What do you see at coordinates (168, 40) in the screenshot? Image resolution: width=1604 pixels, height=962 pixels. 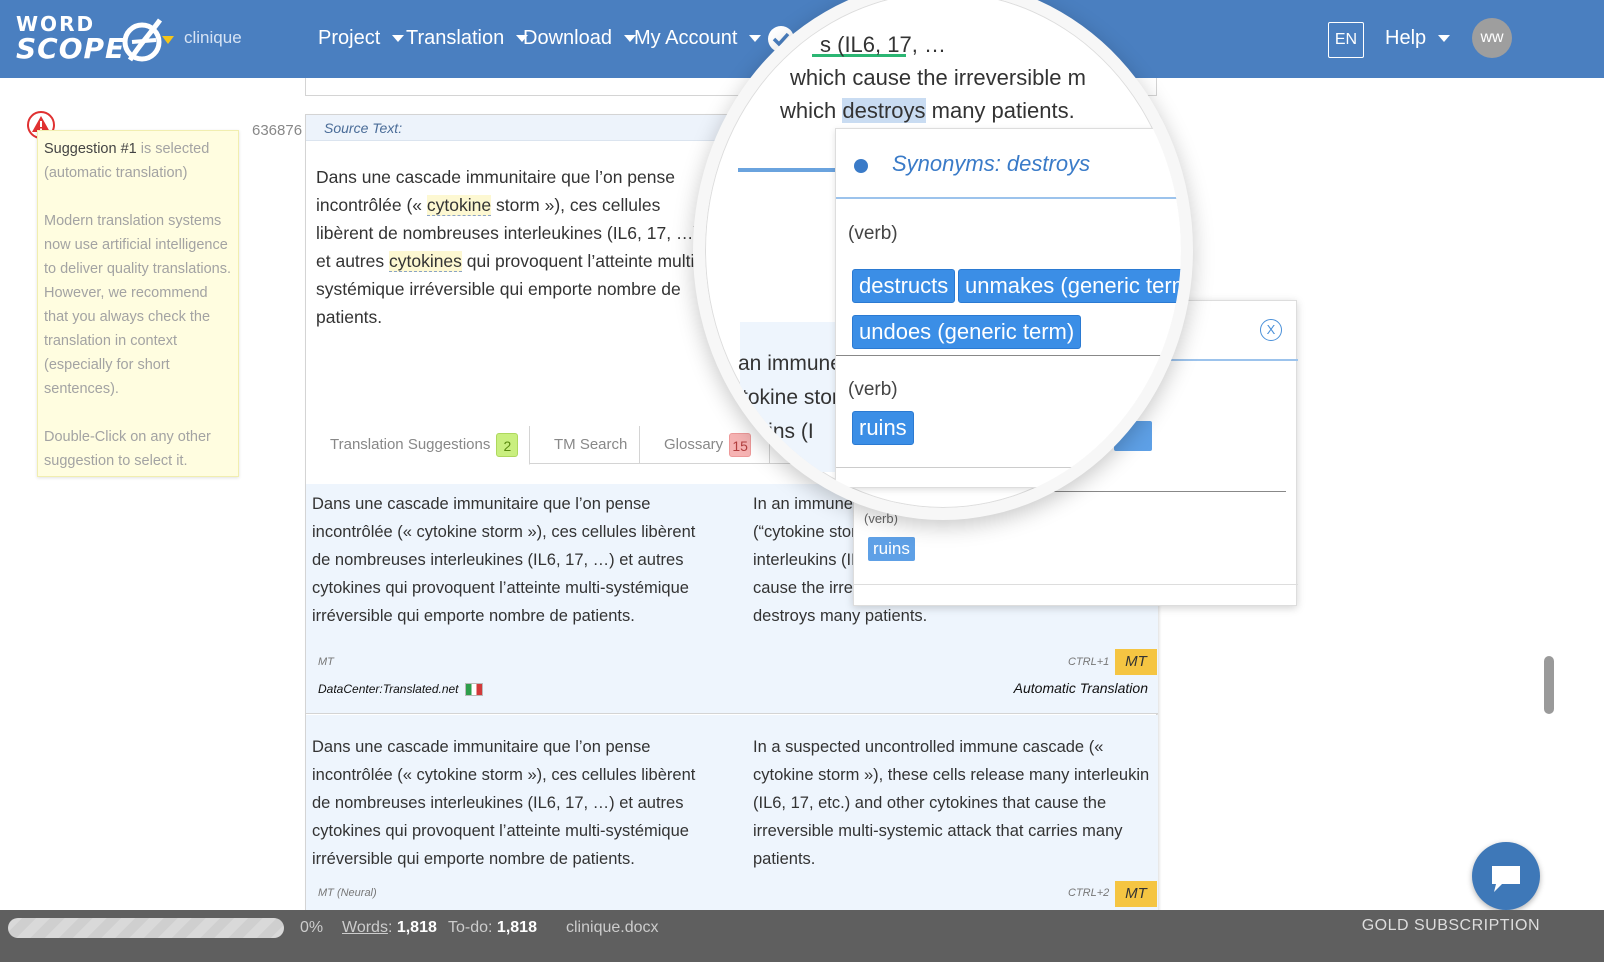 I see `project-caret-icon` at bounding box center [168, 40].